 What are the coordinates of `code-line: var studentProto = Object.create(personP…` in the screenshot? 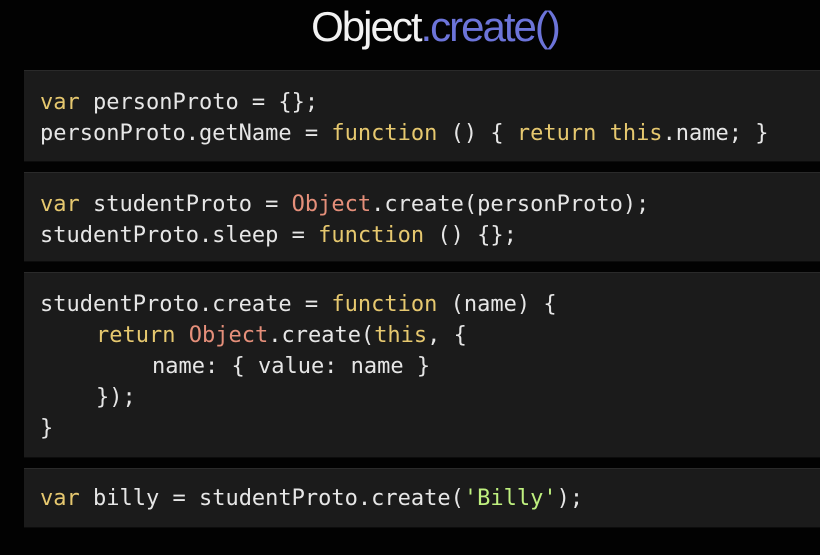 It's located at (430, 204).